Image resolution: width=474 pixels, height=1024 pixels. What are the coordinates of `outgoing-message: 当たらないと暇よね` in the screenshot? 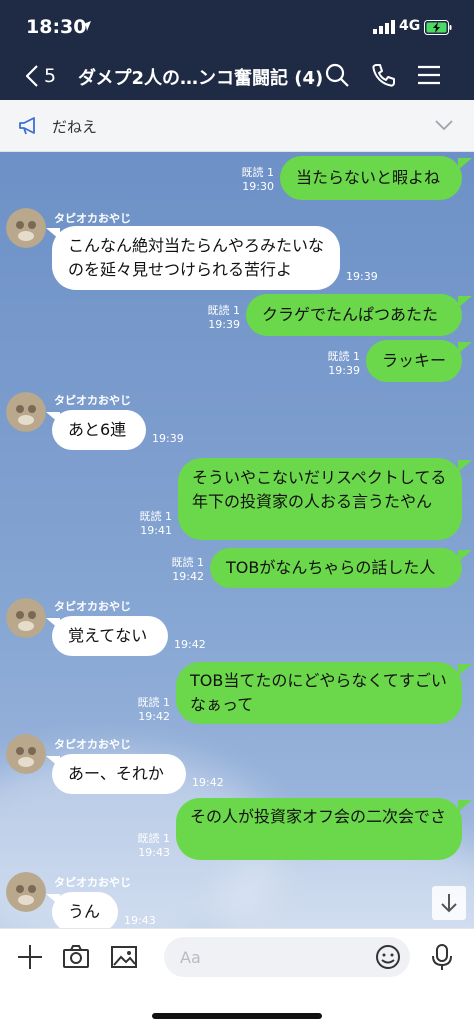 It's located at (371, 178).